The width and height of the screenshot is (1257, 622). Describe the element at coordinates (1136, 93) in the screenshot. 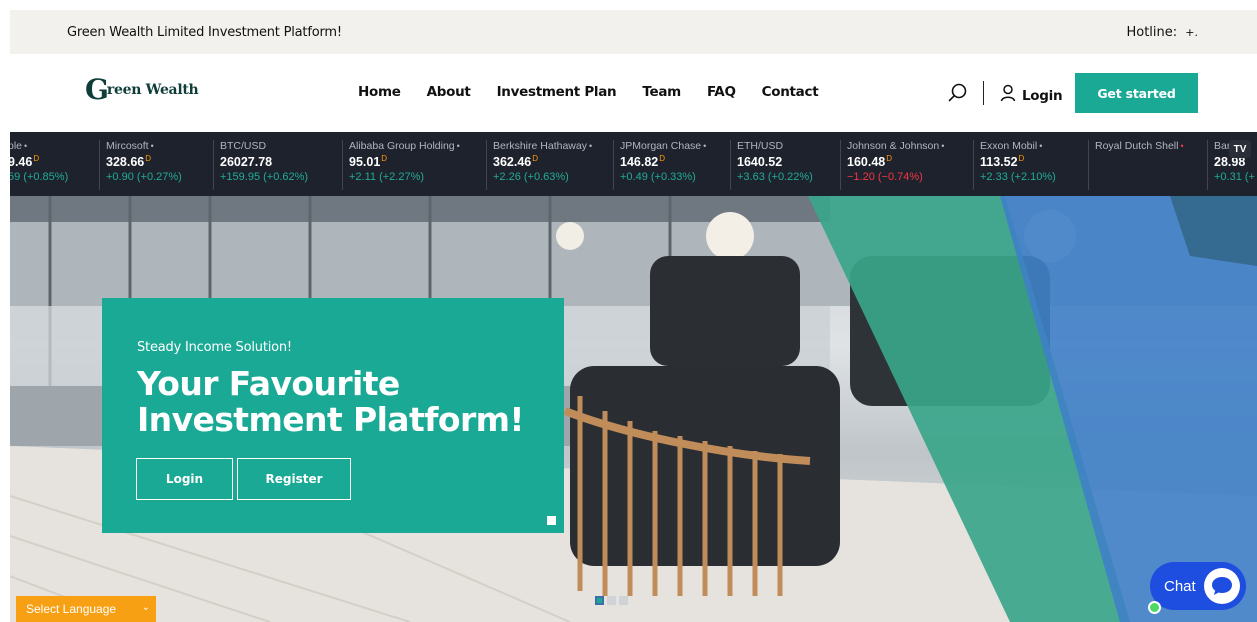

I see `get-started-button: Get started` at that location.